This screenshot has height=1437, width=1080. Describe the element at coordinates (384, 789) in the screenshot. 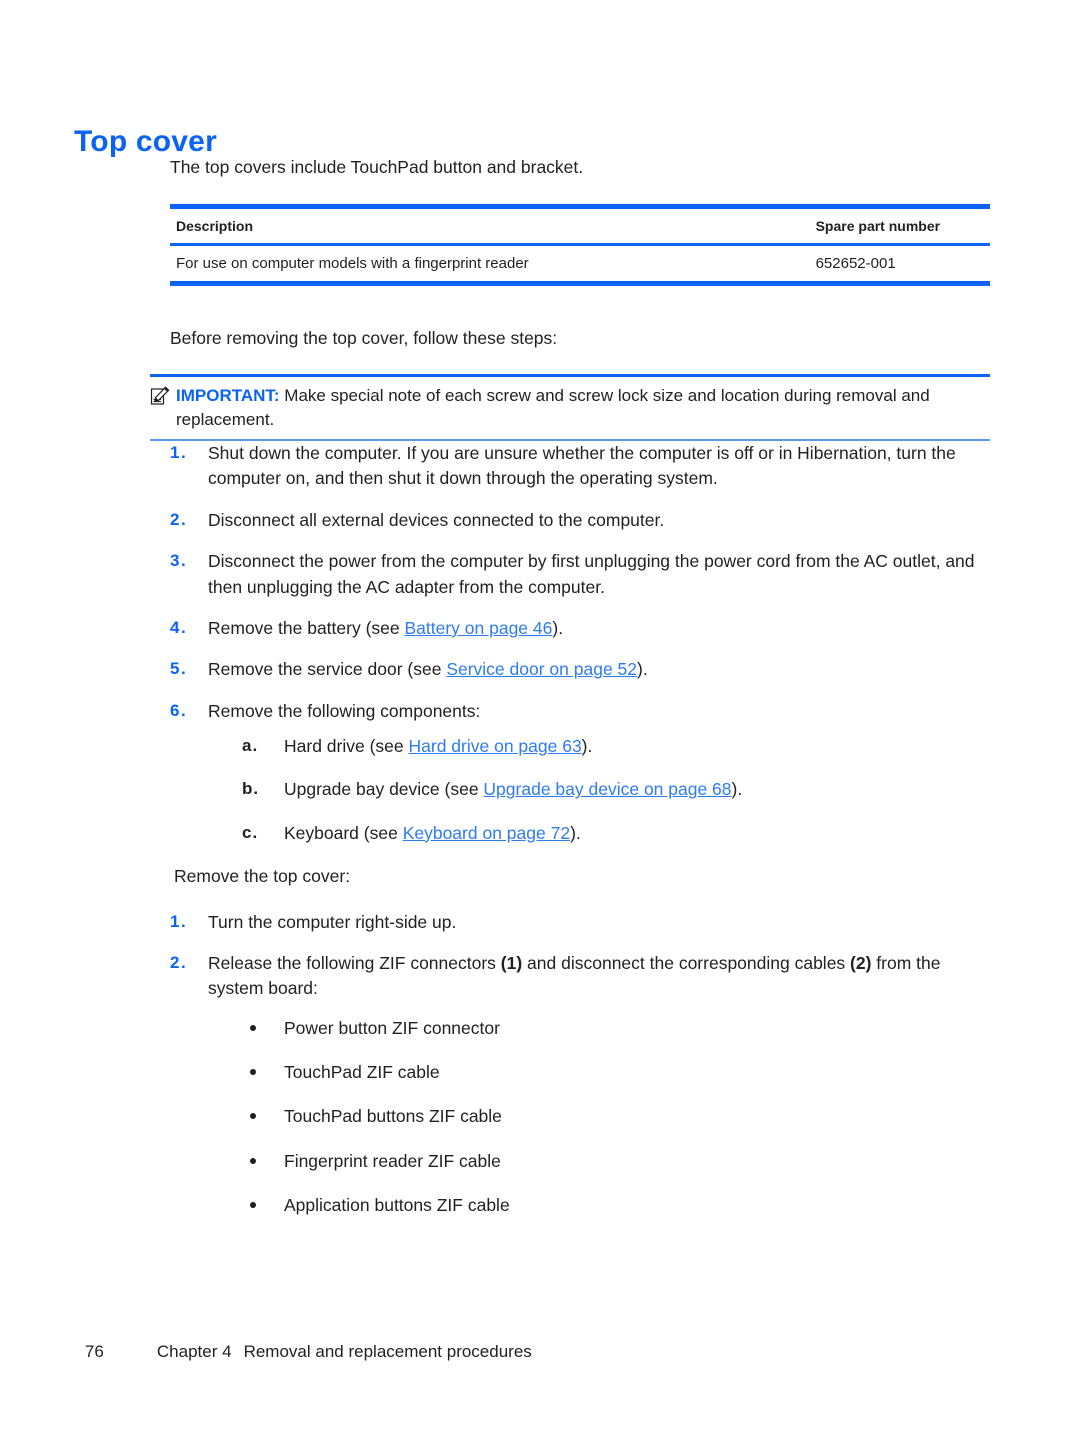

I see `list-item-text-before-link: Upgrade bay device (see` at that location.